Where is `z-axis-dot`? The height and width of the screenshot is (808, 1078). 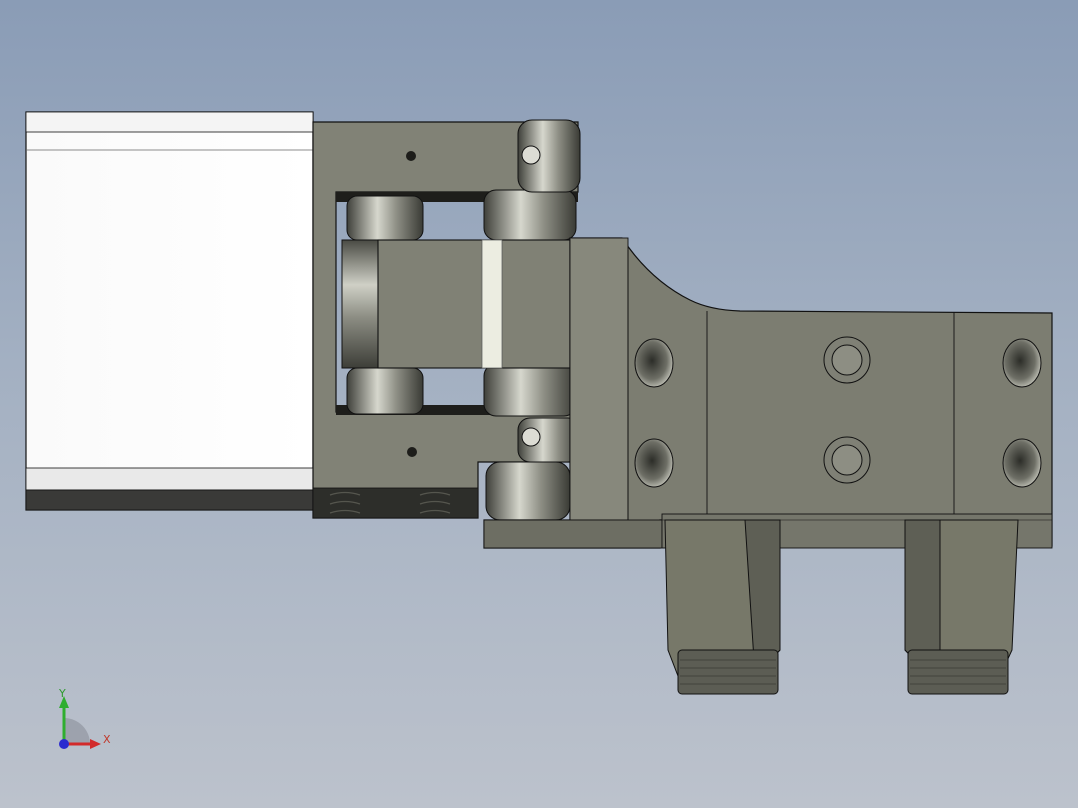
z-axis-dot is located at coordinates (64, 744).